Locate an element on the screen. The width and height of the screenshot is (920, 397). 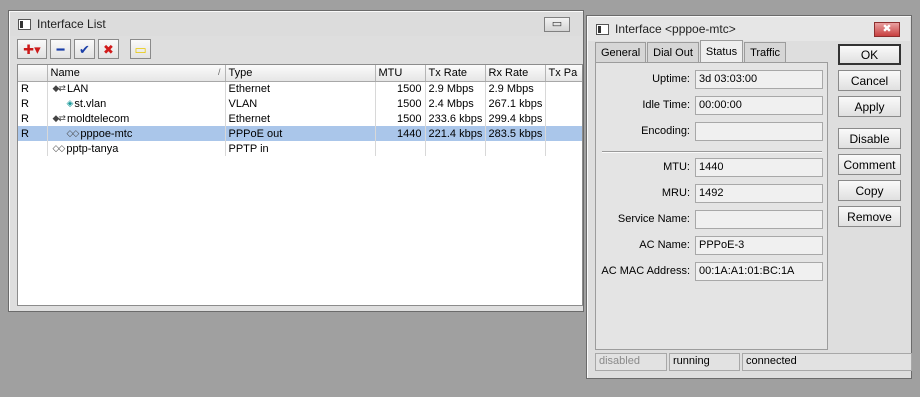
interface-name: ◇◇ pppoe-mtc is located at coordinates (136, 134).